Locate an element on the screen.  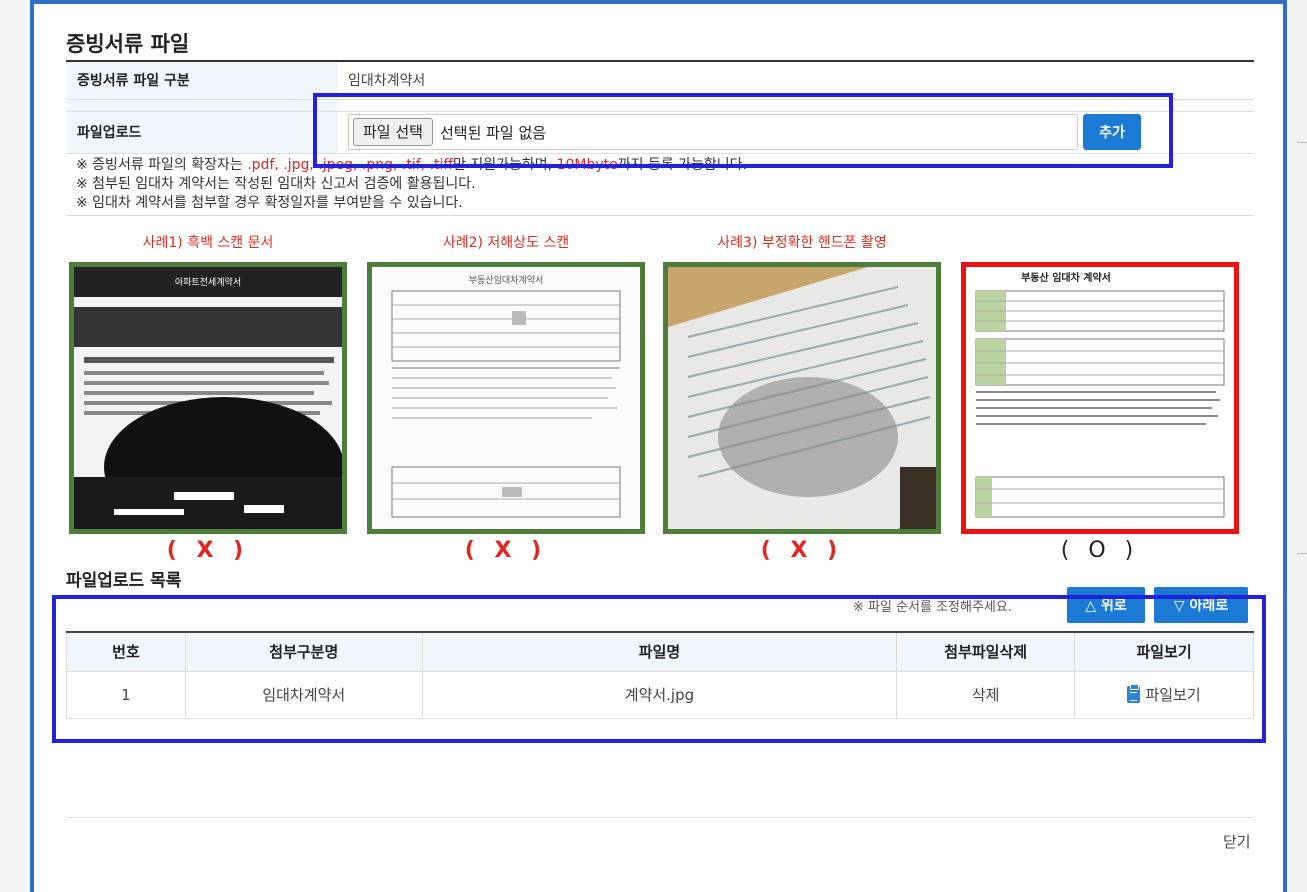
clipboard-icon is located at coordinates (1134, 693).